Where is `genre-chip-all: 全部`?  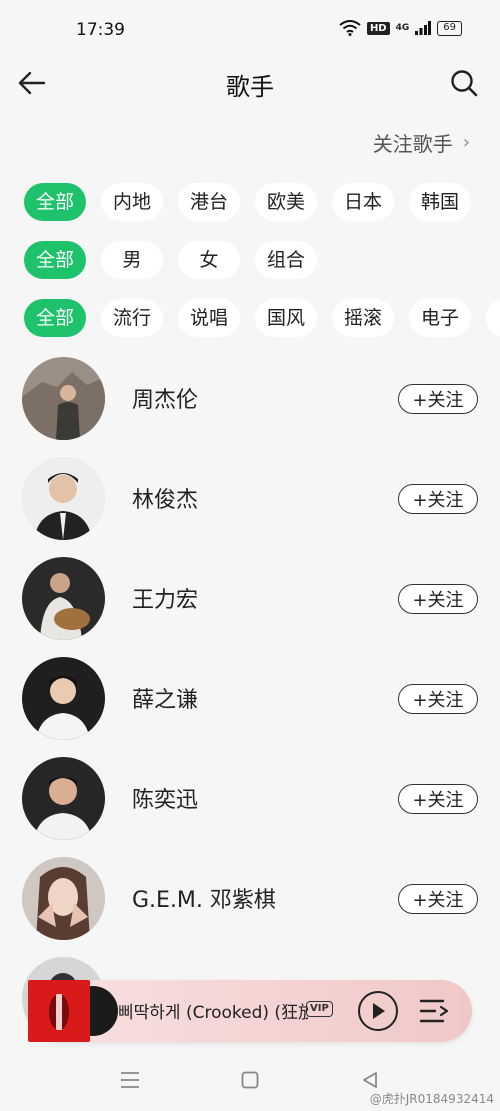
genre-chip-all: 全部 is located at coordinates (55, 318).